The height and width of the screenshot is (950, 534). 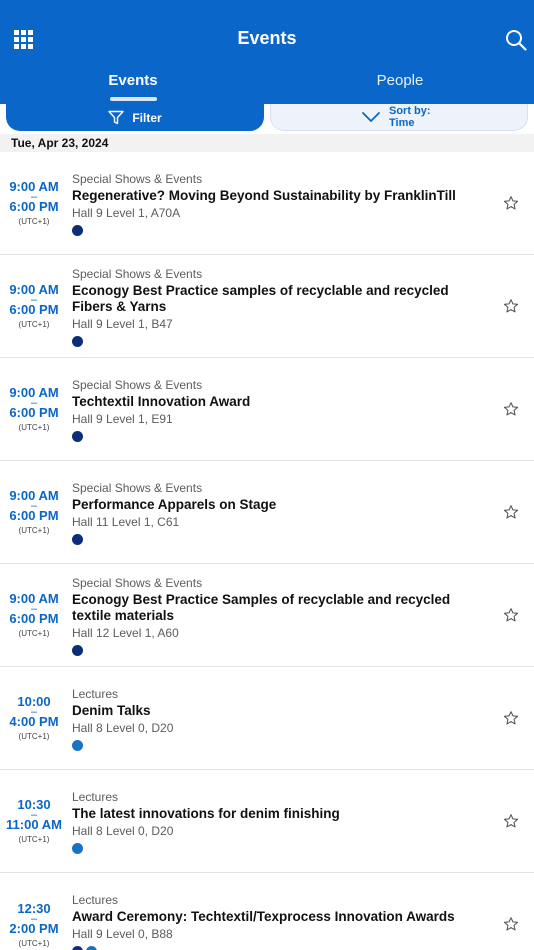 I want to click on event-time: 10:30 – 11:00 AM (UTC+1), so click(x=34, y=821).